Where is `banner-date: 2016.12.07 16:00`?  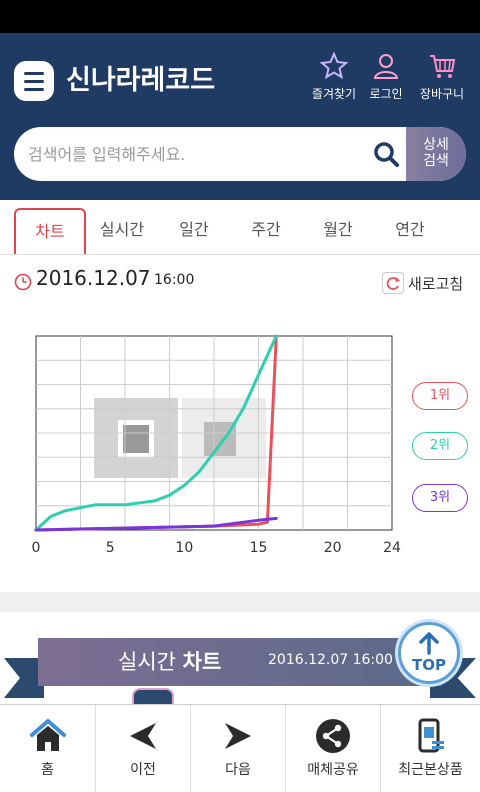
banner-date: 2016.12.07 16:00 is located at coordinates (330, 660).